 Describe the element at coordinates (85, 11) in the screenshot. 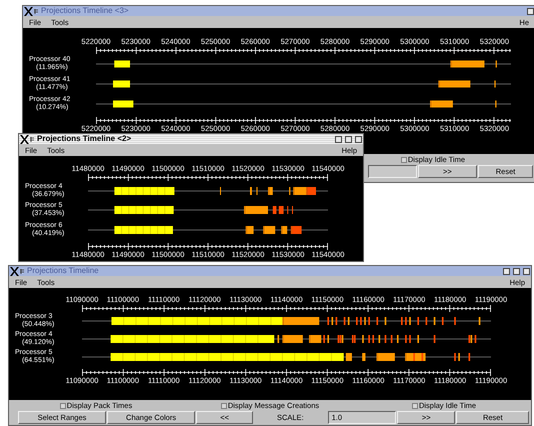

I see `window-title: Projections Timeline <3>` at that location.